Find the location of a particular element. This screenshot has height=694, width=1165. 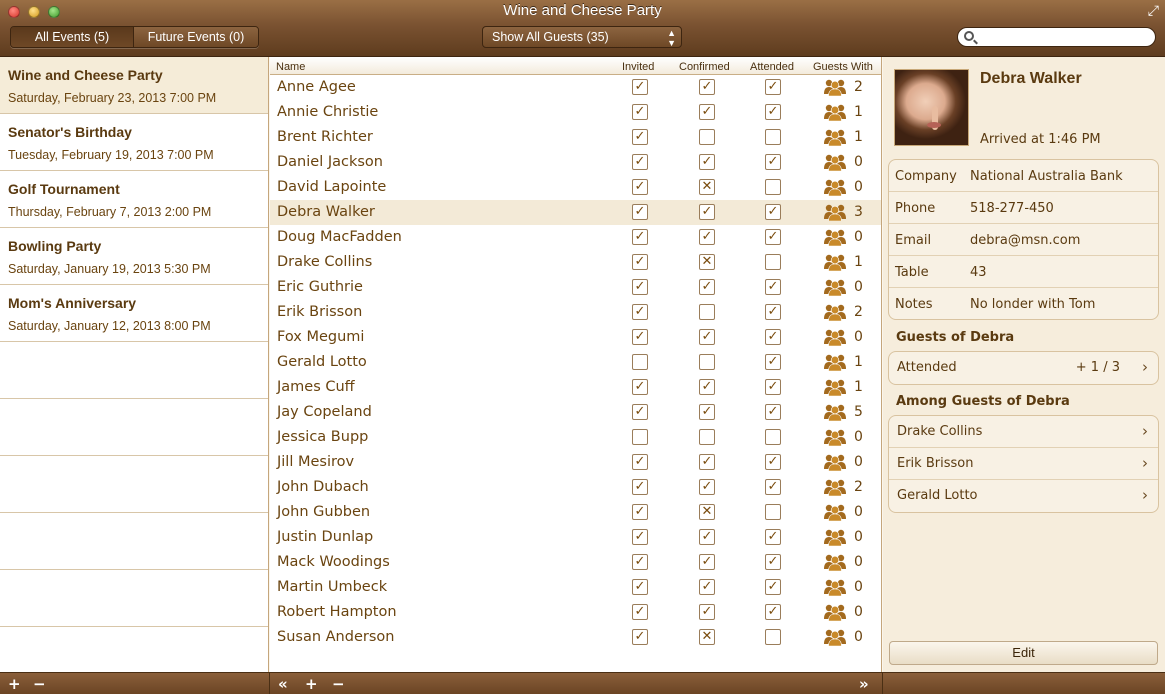

table-row: Mack Woodings ✓ ✓ ✓ 0 is located at coordinates (575, 562).